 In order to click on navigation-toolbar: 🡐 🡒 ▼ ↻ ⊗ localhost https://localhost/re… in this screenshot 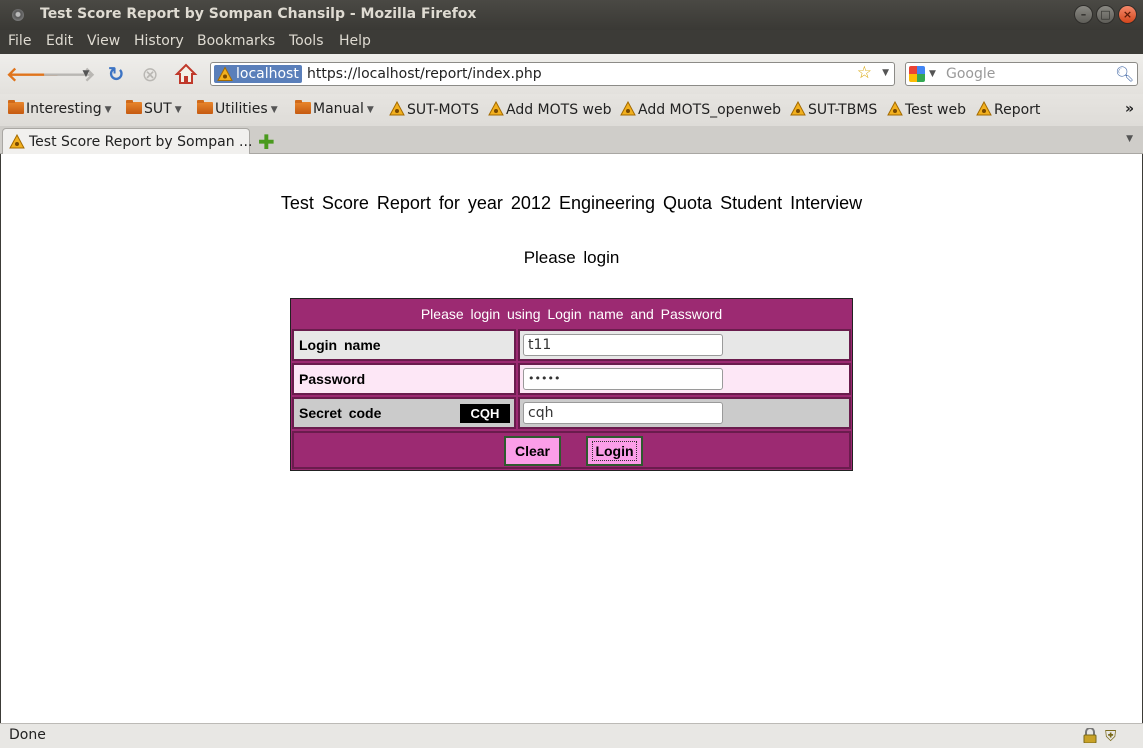, I will do `click(571, 74)`.